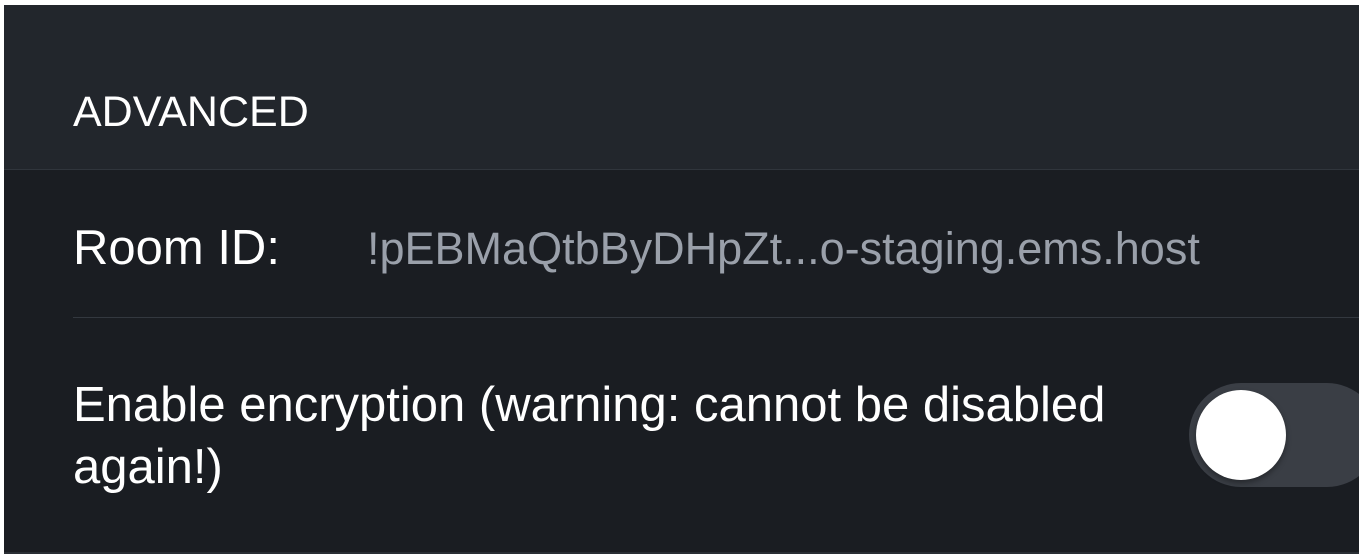 Image resolution: width=1359 pixels, height=554 pixels. Describe the element at coordinates (176, 248) in the screenshot. I see `room-id-label: Room ID:` at that location.